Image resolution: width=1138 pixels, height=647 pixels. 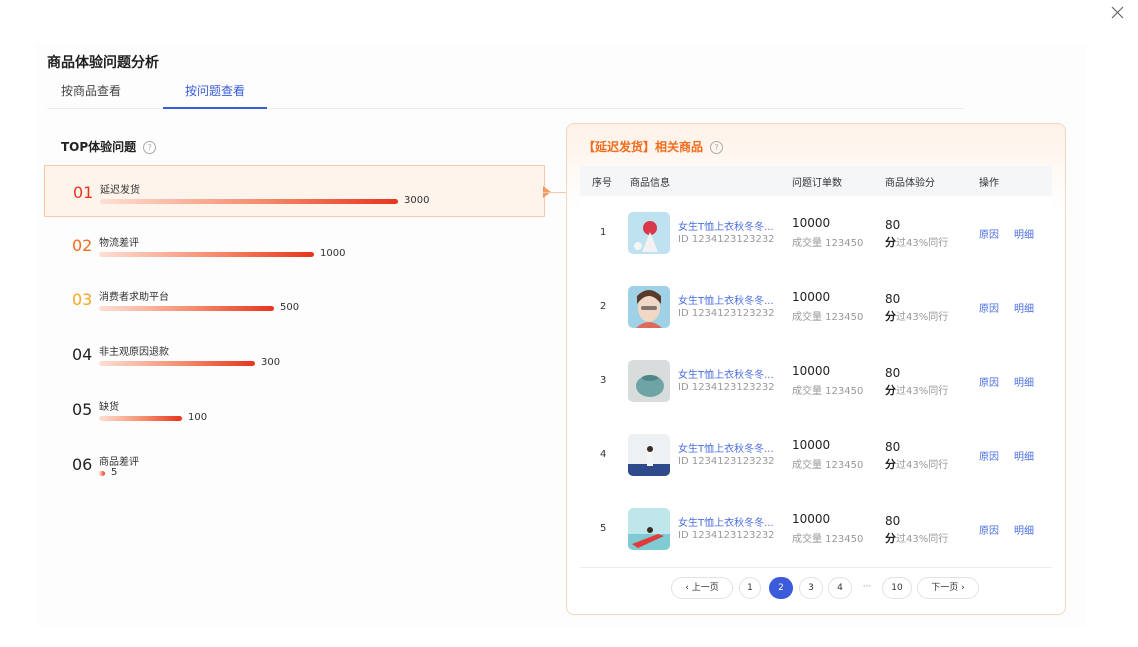 I want to click on issue-rank-row: 06 商品差评 5, so click(x=294, y=464).